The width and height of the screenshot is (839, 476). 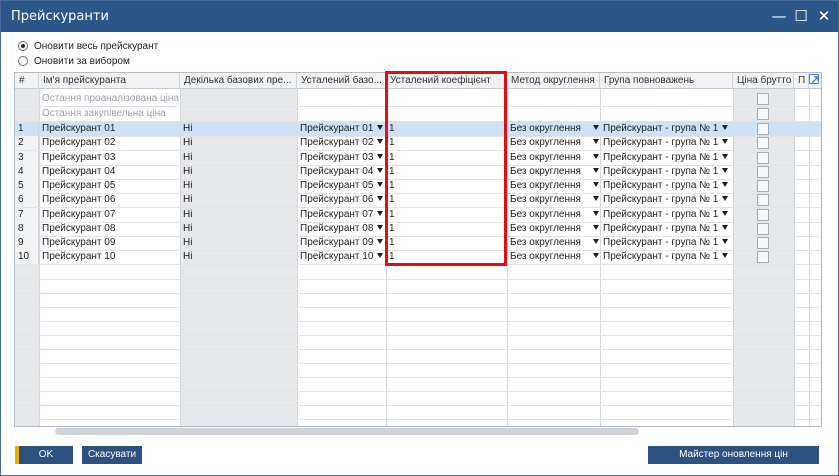 What do you see at coordinates (109, 229) in the screenshot?
I see `price-list-name-cell: Прейскурант 08` at bounding box center [109, 229].